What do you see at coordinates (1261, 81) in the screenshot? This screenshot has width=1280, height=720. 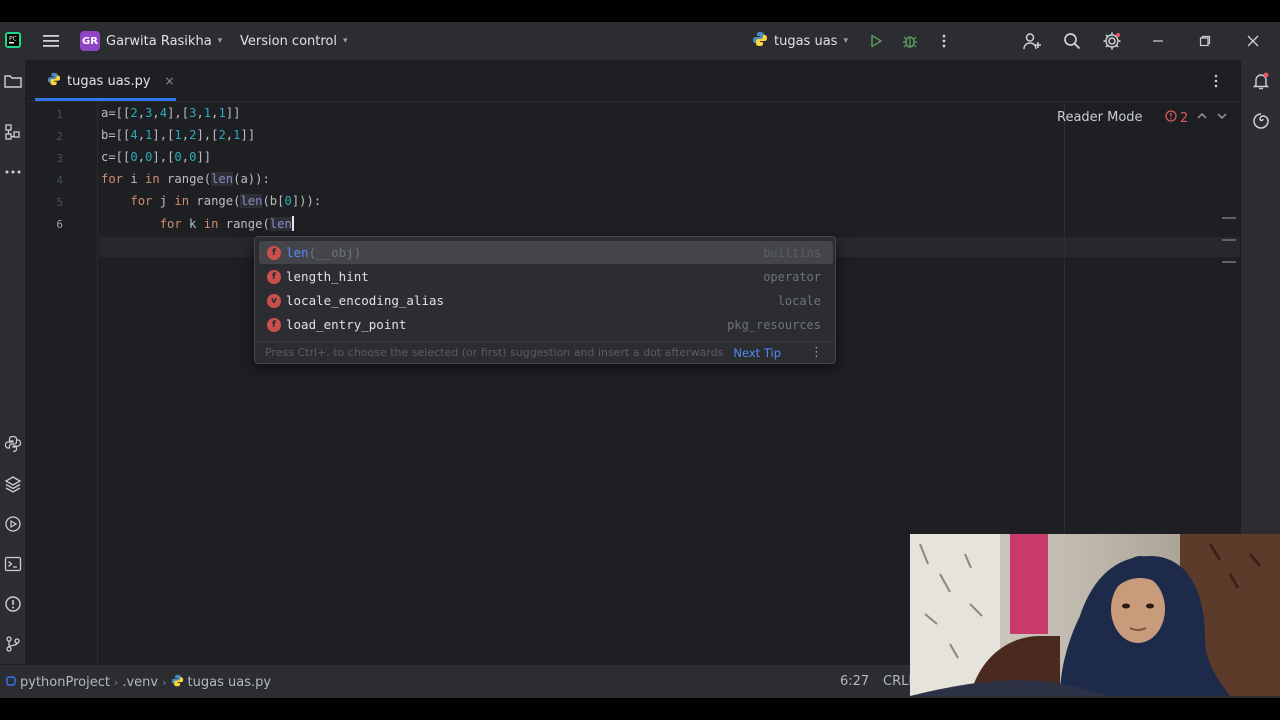 I see `notifications-bell-icon` at bounding box center [1261, 81].